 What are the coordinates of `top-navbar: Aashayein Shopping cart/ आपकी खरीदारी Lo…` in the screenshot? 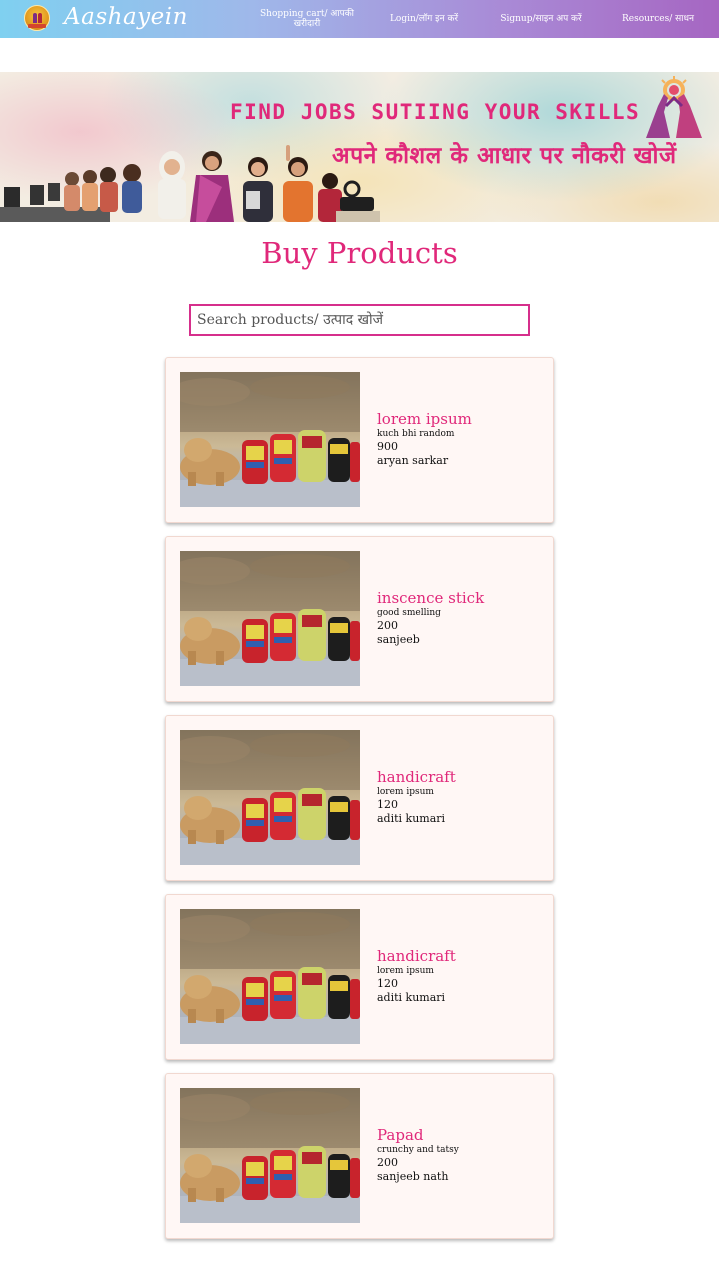 It's located at (359, 19).